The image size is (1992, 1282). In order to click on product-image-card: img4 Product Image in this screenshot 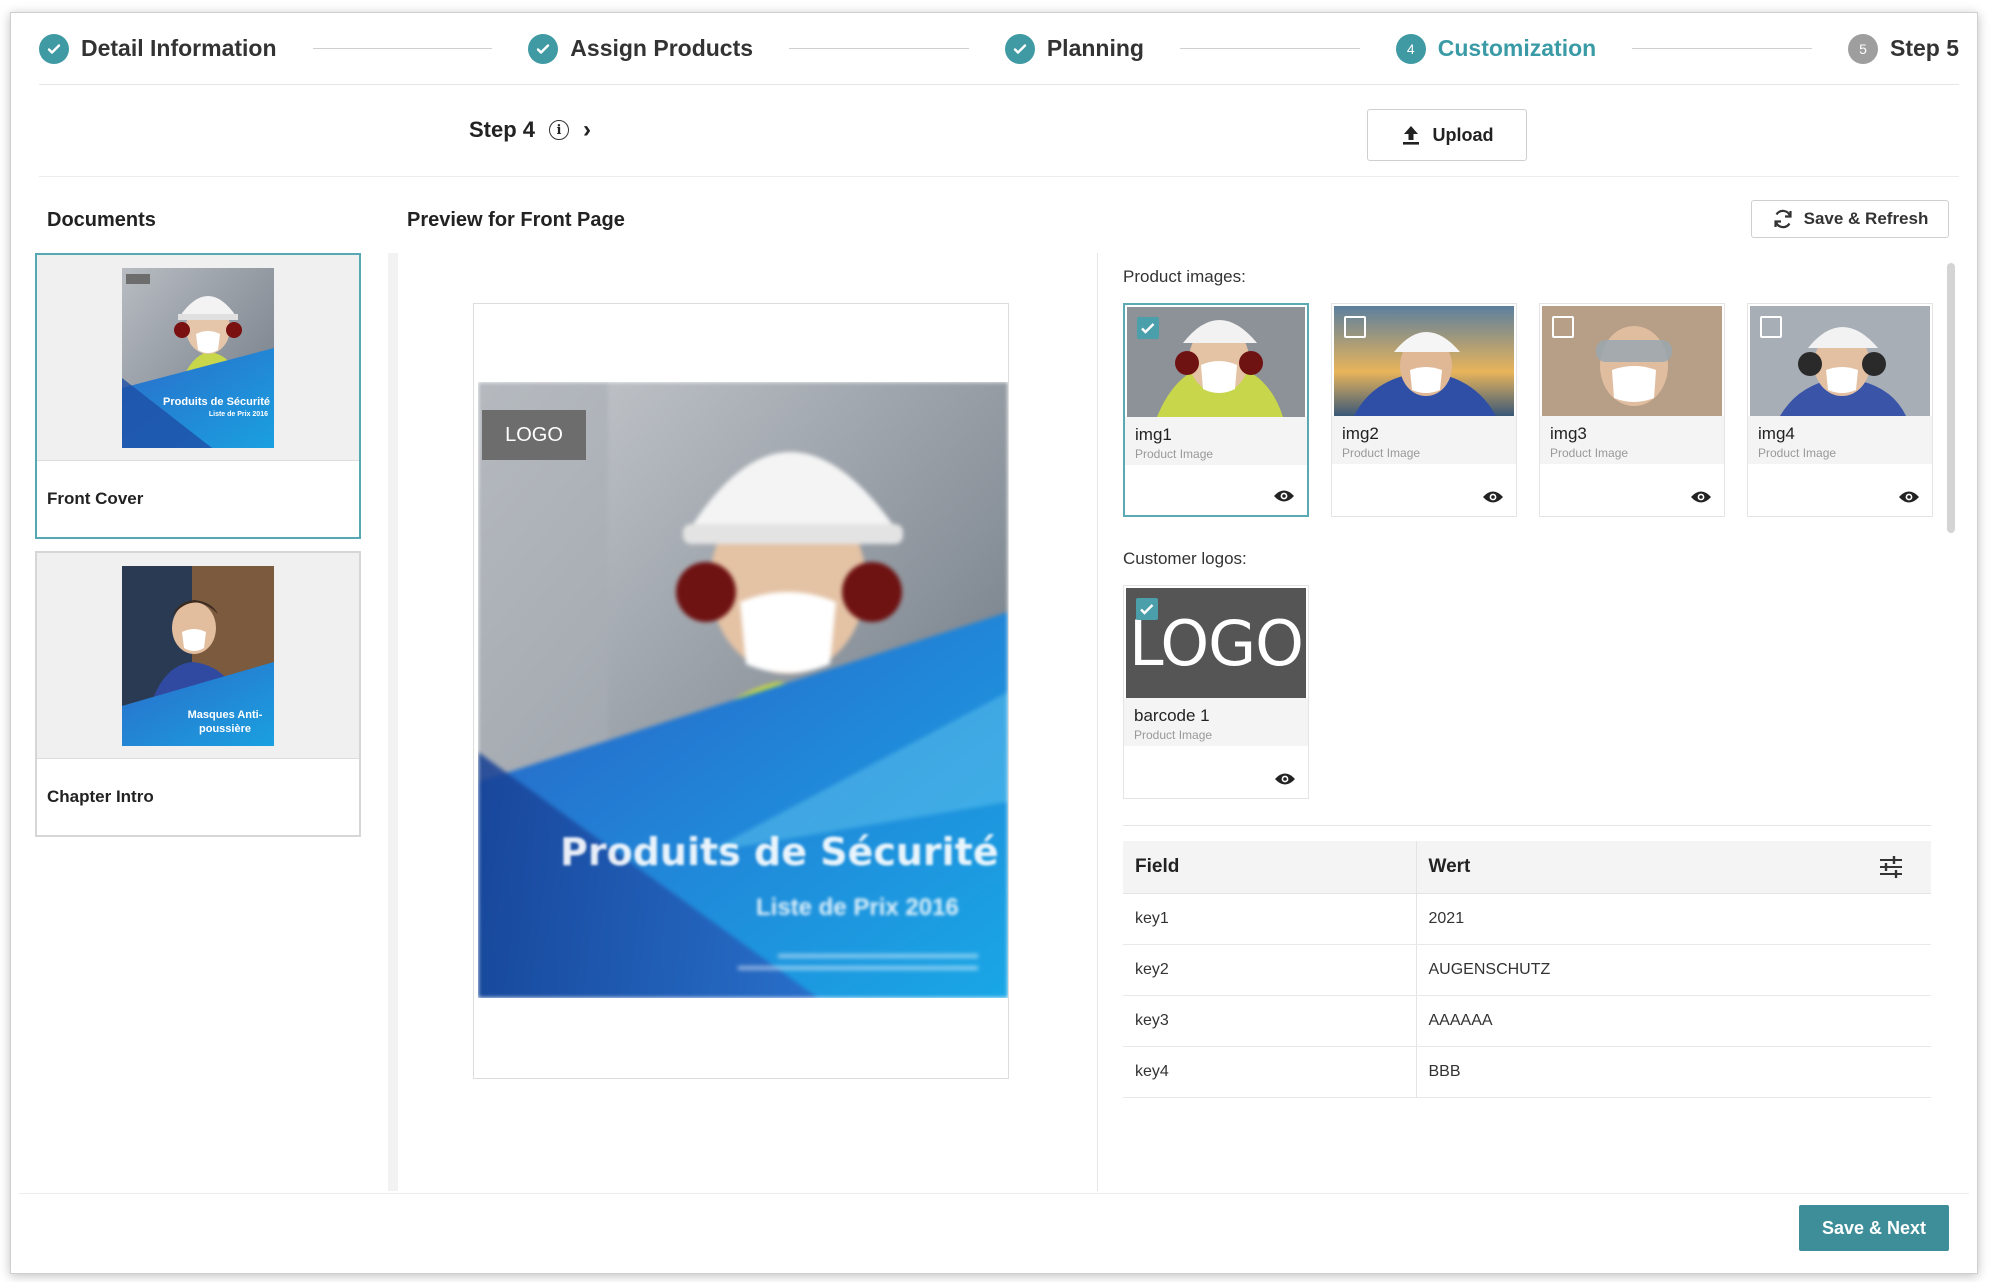, I will do `click(1840, 410)`.